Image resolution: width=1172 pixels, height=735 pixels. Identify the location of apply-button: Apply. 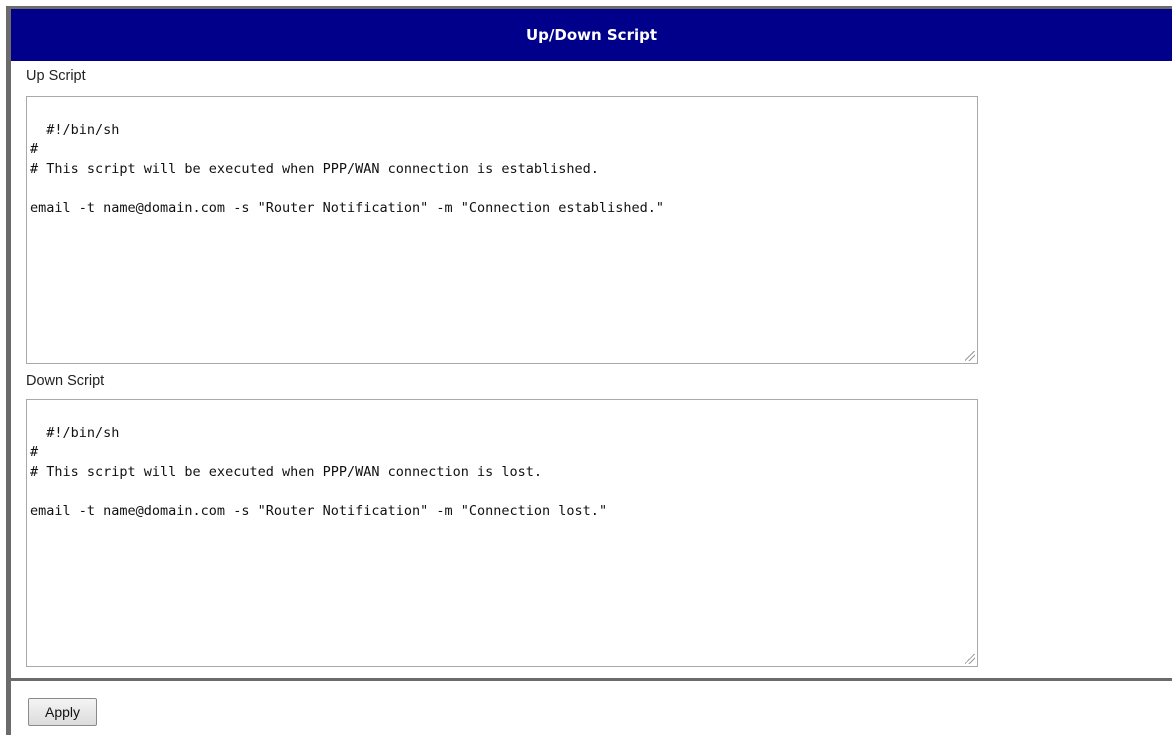
(62, 712).